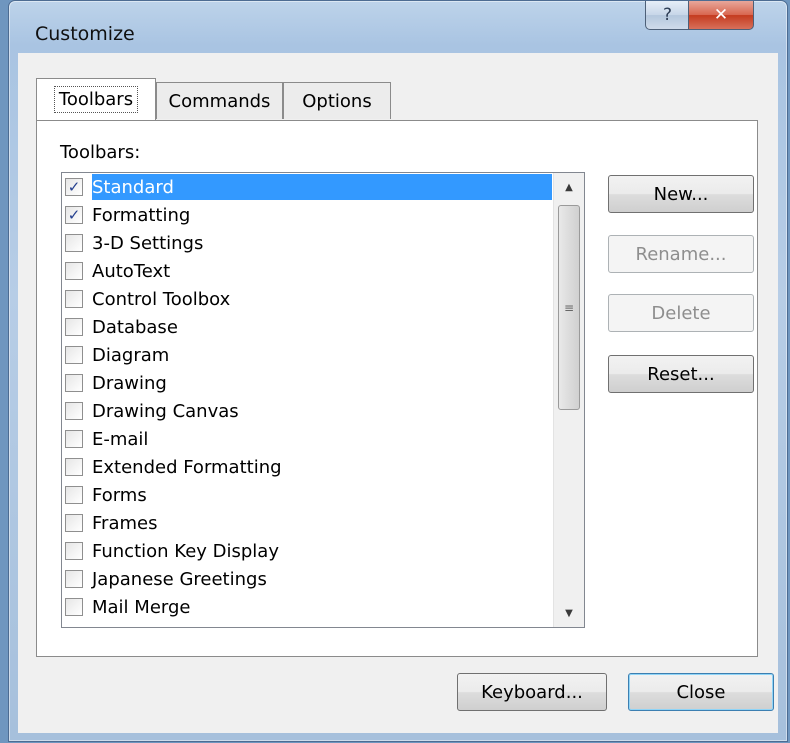 The image size is (790, 743). What do you see at coordinates (307, 579) in the screenshot?
I see `toolbar-list-item: Japanese Greetings` at bounding box center [307, 579].